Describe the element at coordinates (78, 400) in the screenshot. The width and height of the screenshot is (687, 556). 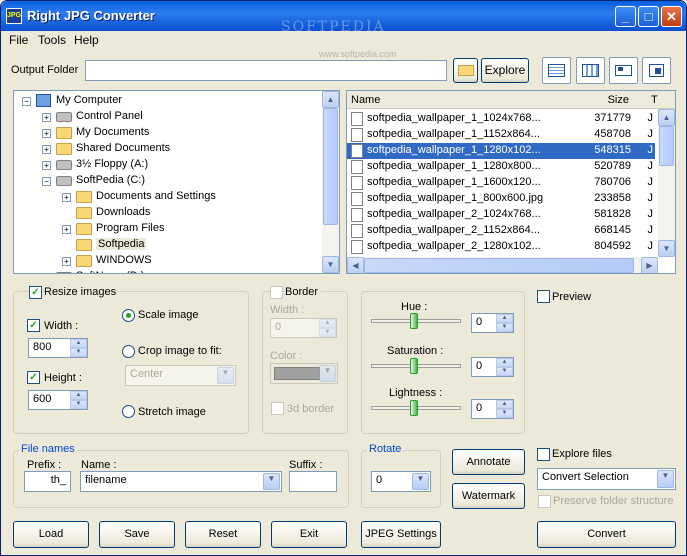
I see `height-spinner: ▲ ▼` at that location.